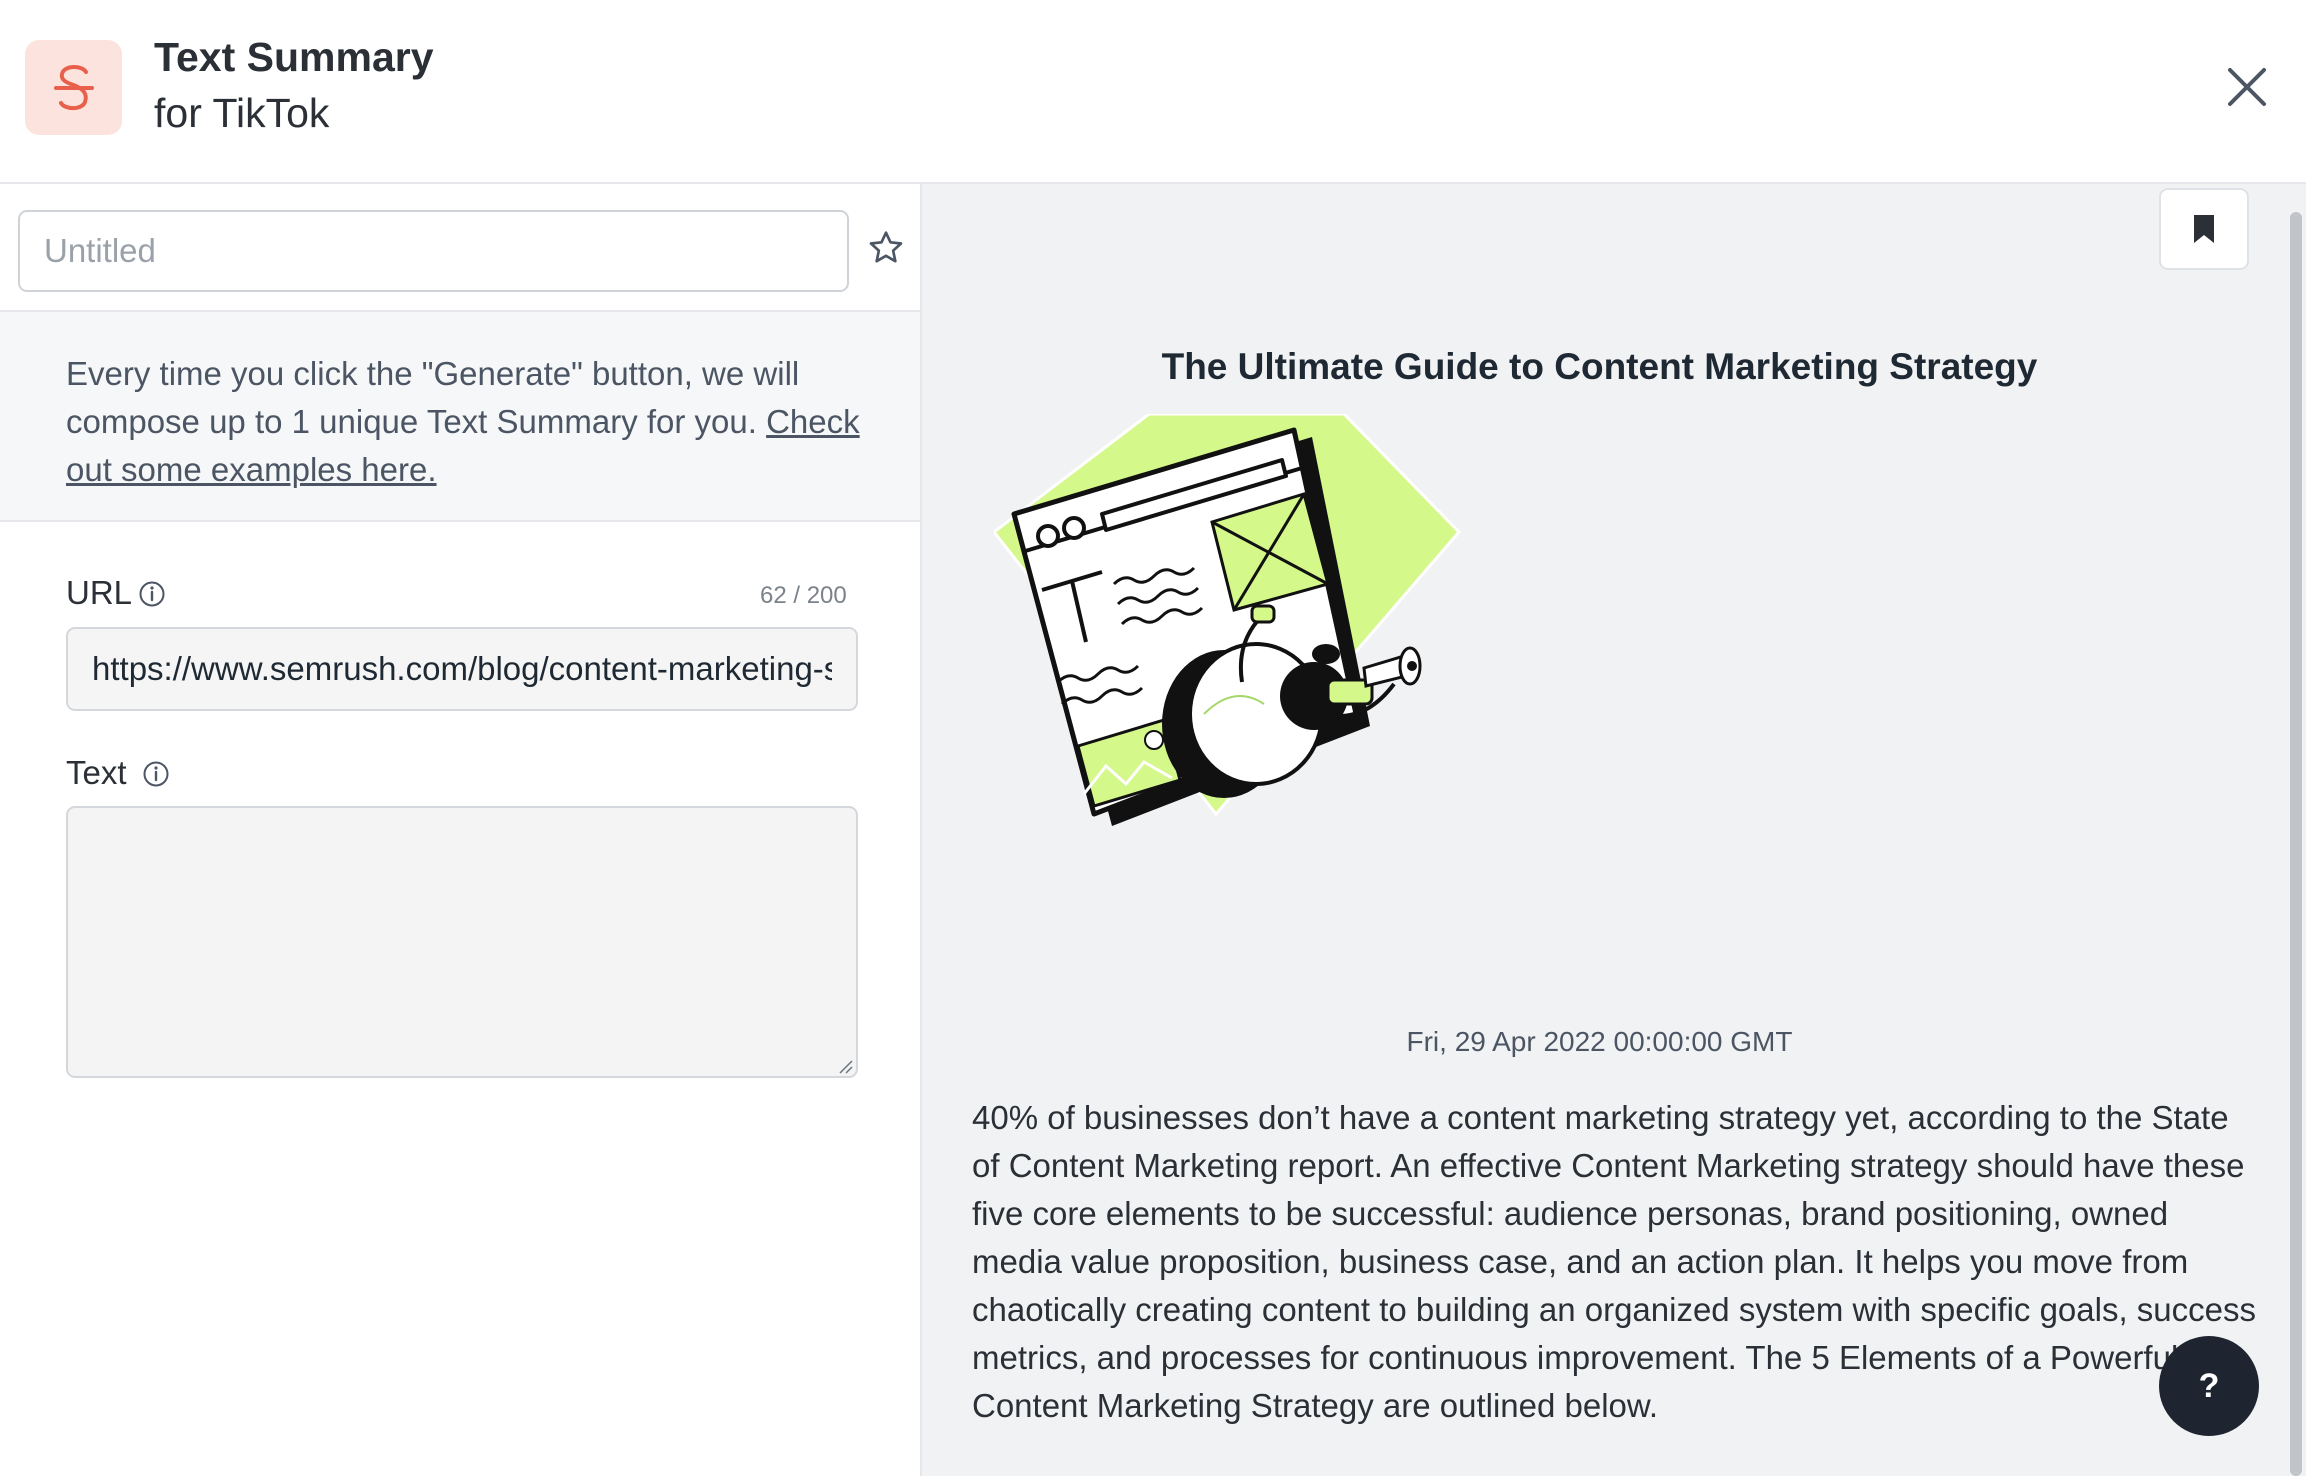 The height and width of the screenshot is (1476, 2306). I want to click on app-title: Text Summary, so click(294, 57).